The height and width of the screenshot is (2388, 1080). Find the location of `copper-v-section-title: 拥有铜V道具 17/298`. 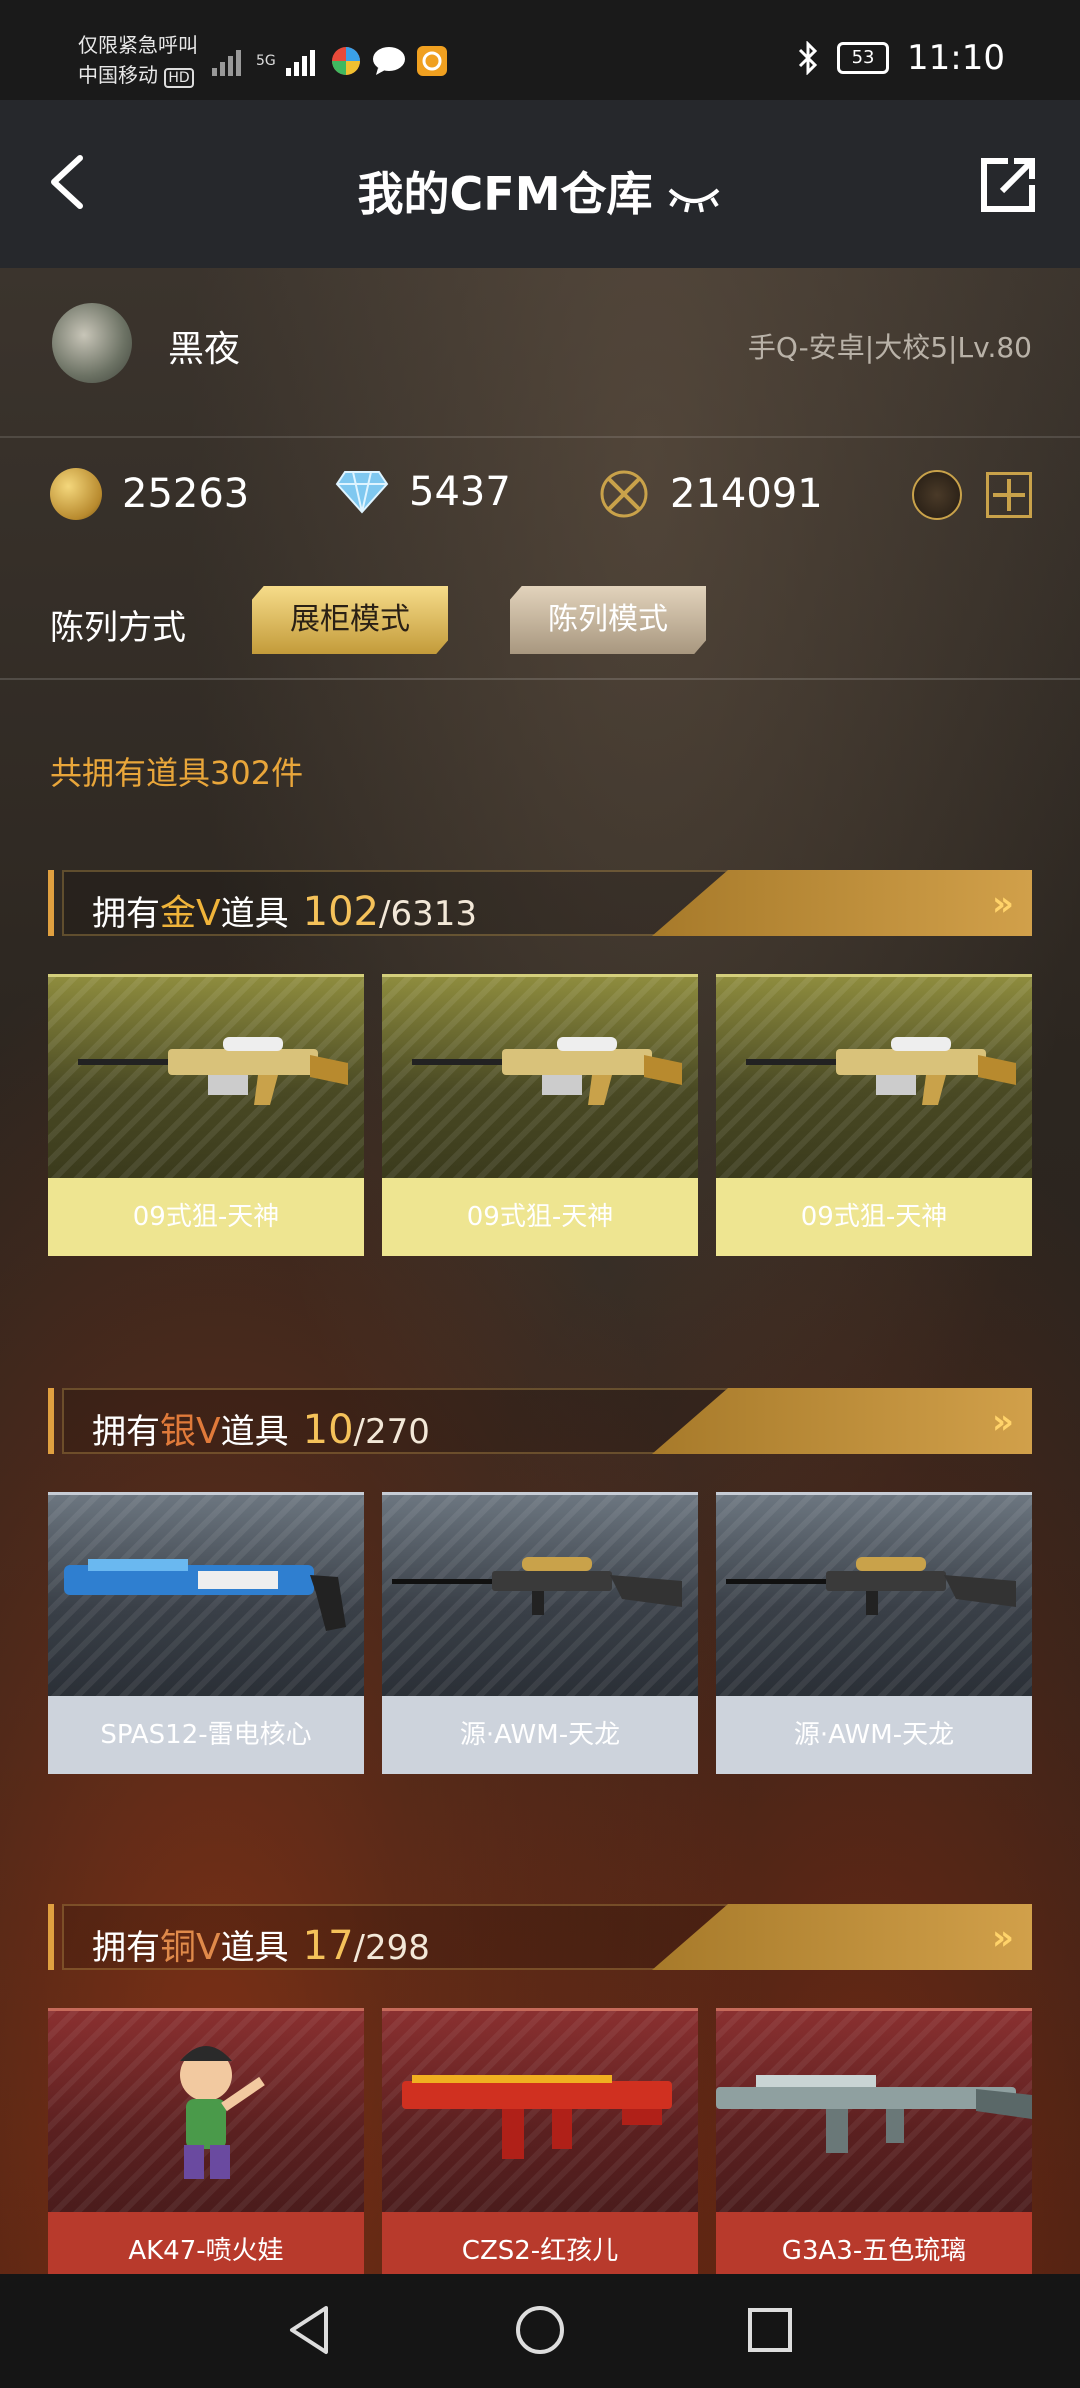

copper-v-section-title: 拥有铜V道具 17/298 is located at coordinates (261, 1944).